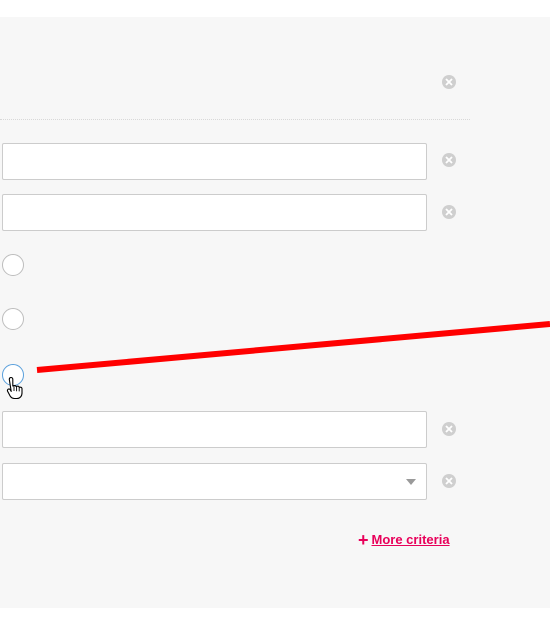 Image resolution: width=550 pixels, height=618 pixels. Describe the element at coordinates (449, 212) in the screenshot. I see `remove-criteria-2-icon` at that location.